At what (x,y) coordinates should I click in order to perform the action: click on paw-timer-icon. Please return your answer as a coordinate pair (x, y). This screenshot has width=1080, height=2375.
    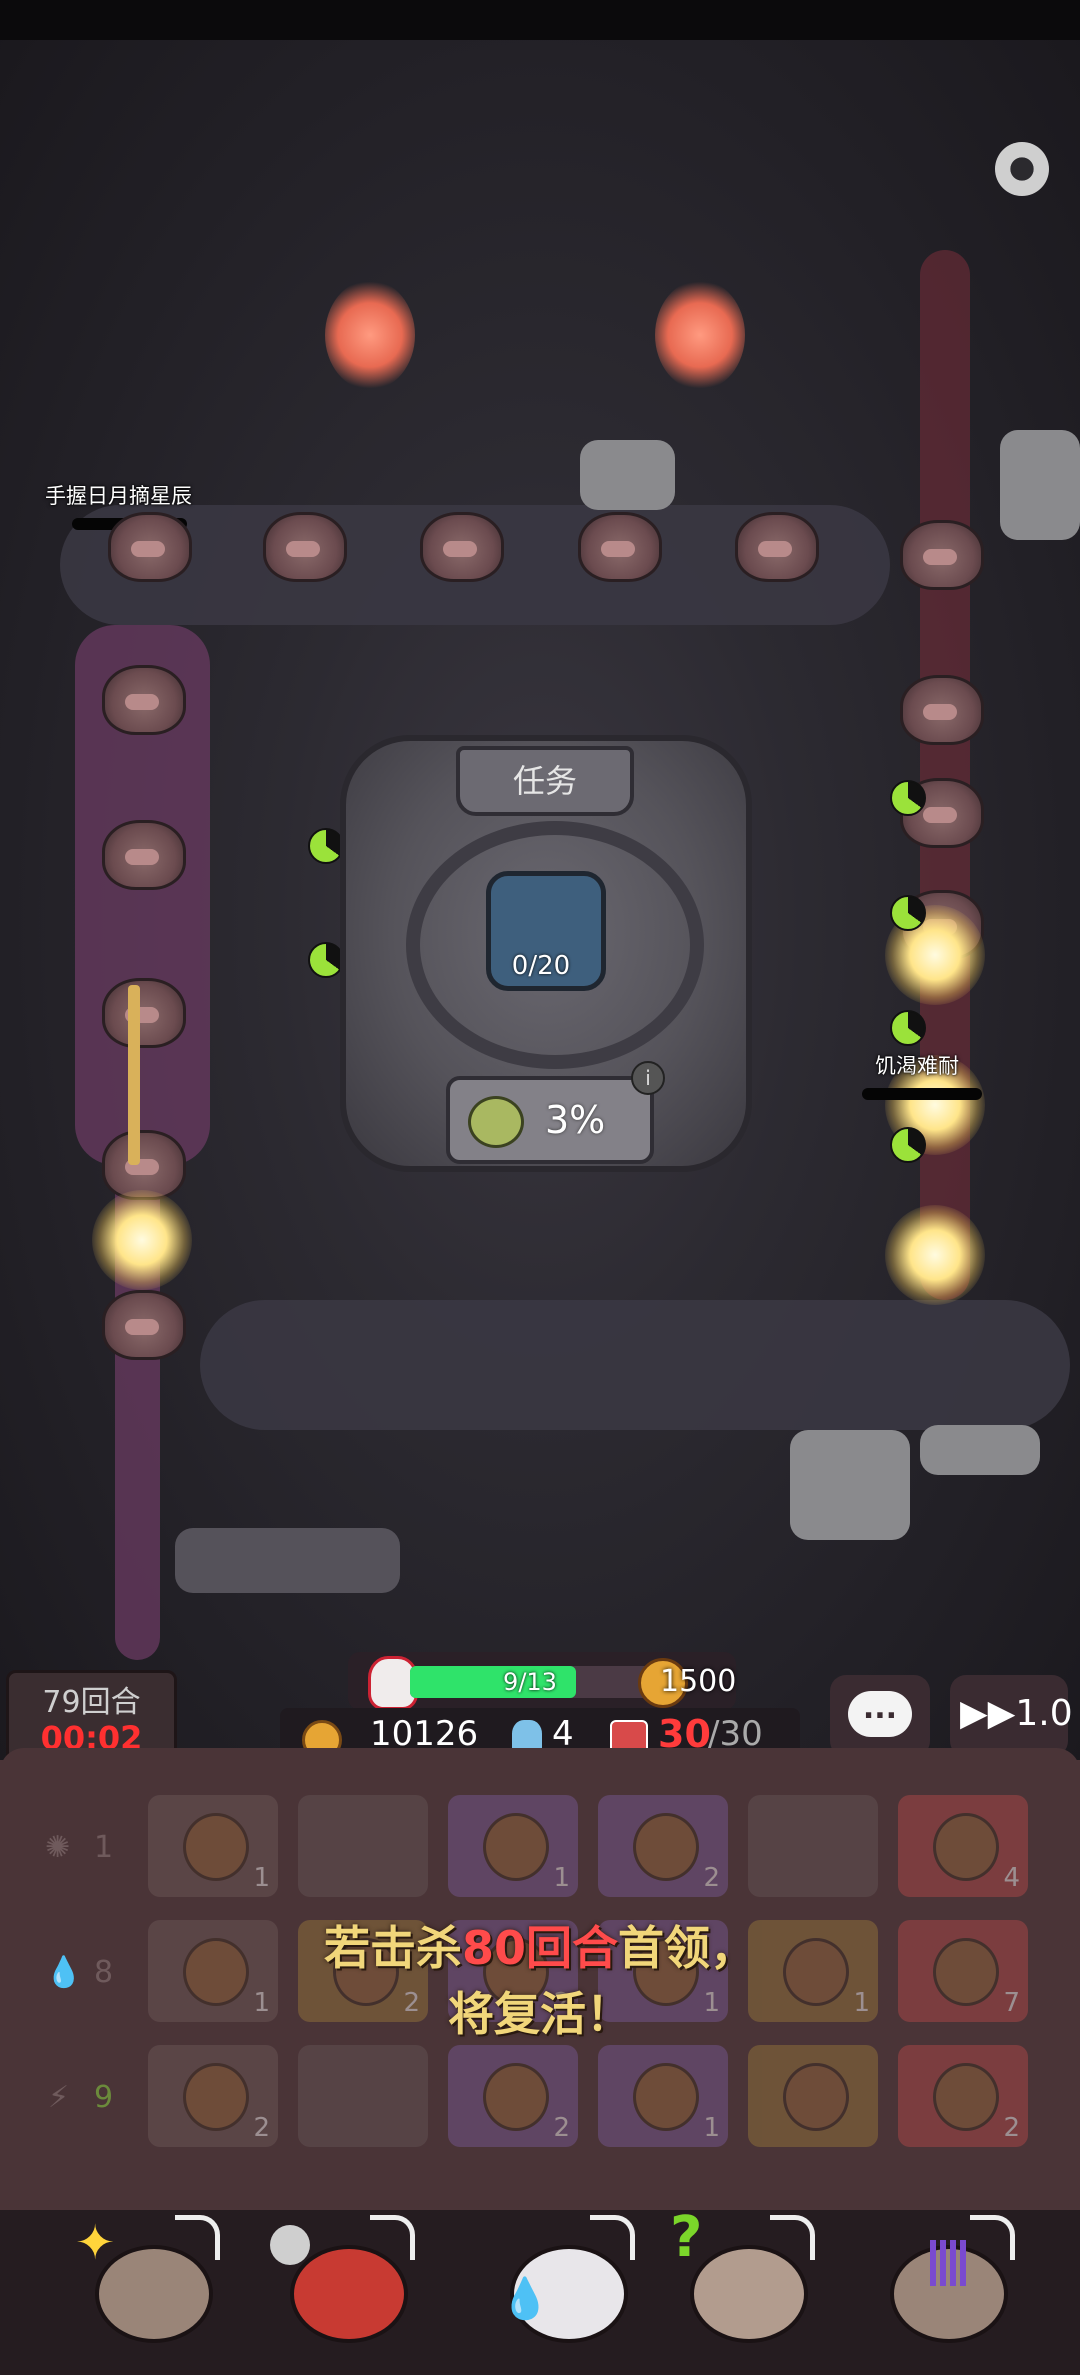
    Looking at the image, I should click on (496, 1122).